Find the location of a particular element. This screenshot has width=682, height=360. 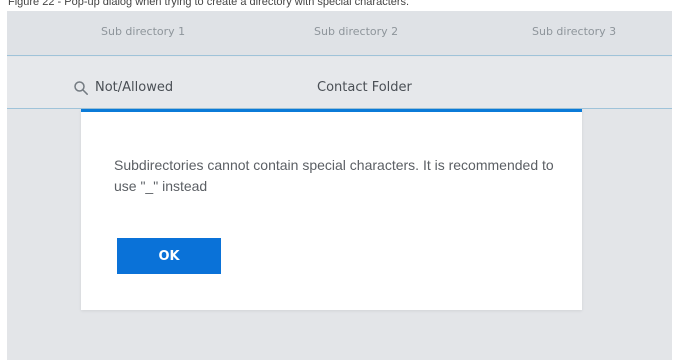

table-row: Not/Allowed Contact Folder is located at coordinates (339, 82).